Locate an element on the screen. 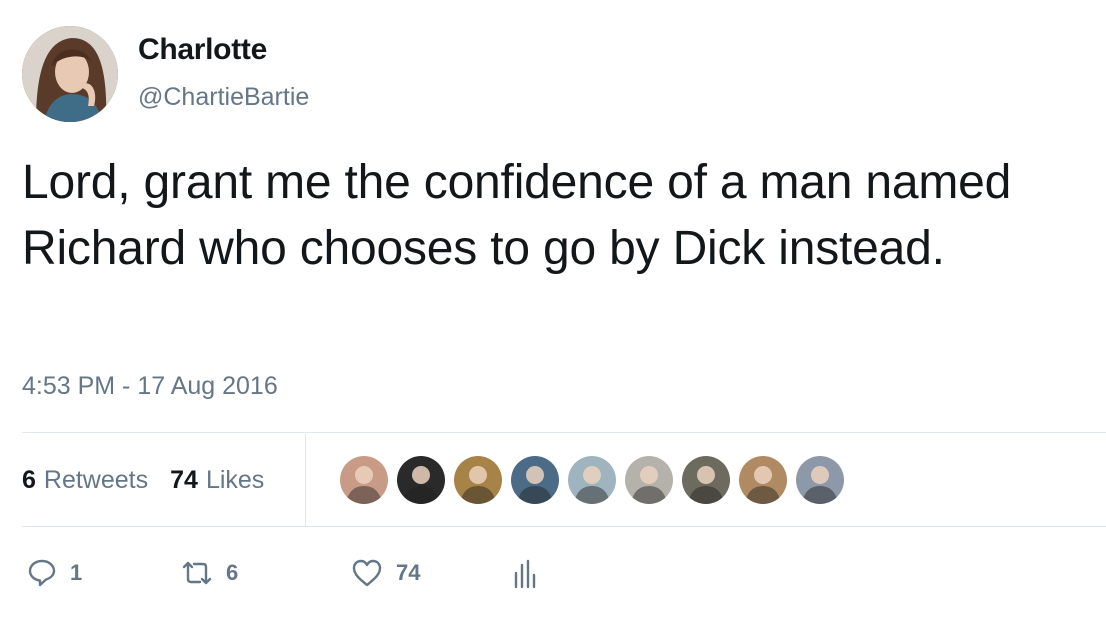 Image resolution: width=1106 pixels, height=618 pixels. retweets-stat: 6 Retweets is located at coordinates (85, 480).